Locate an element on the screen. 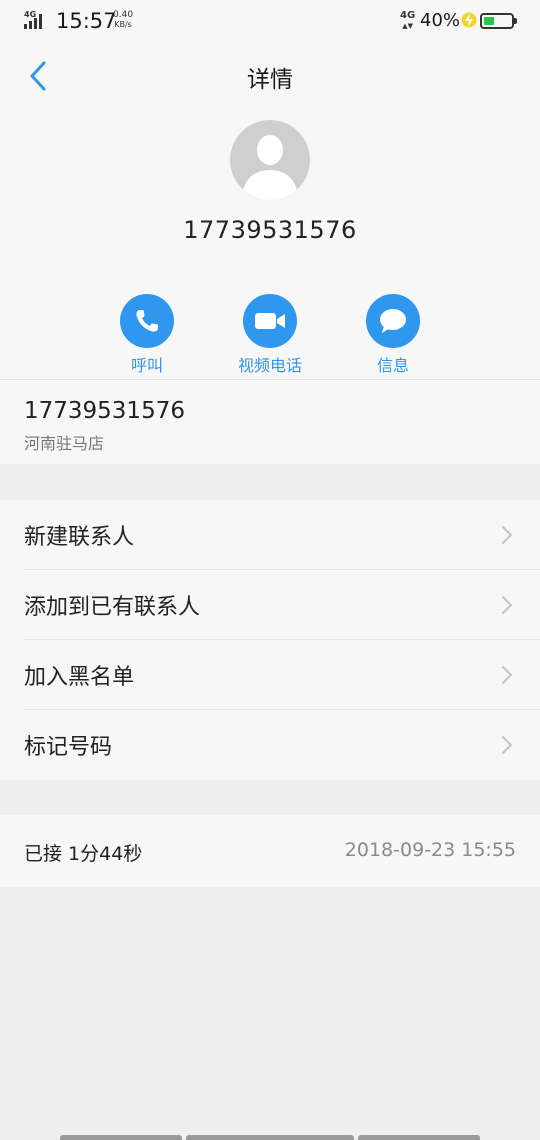 The width and height of the screenshot is (540, 1140). contact-phone-number: 17739531576 is located at coordinates (270, 230).